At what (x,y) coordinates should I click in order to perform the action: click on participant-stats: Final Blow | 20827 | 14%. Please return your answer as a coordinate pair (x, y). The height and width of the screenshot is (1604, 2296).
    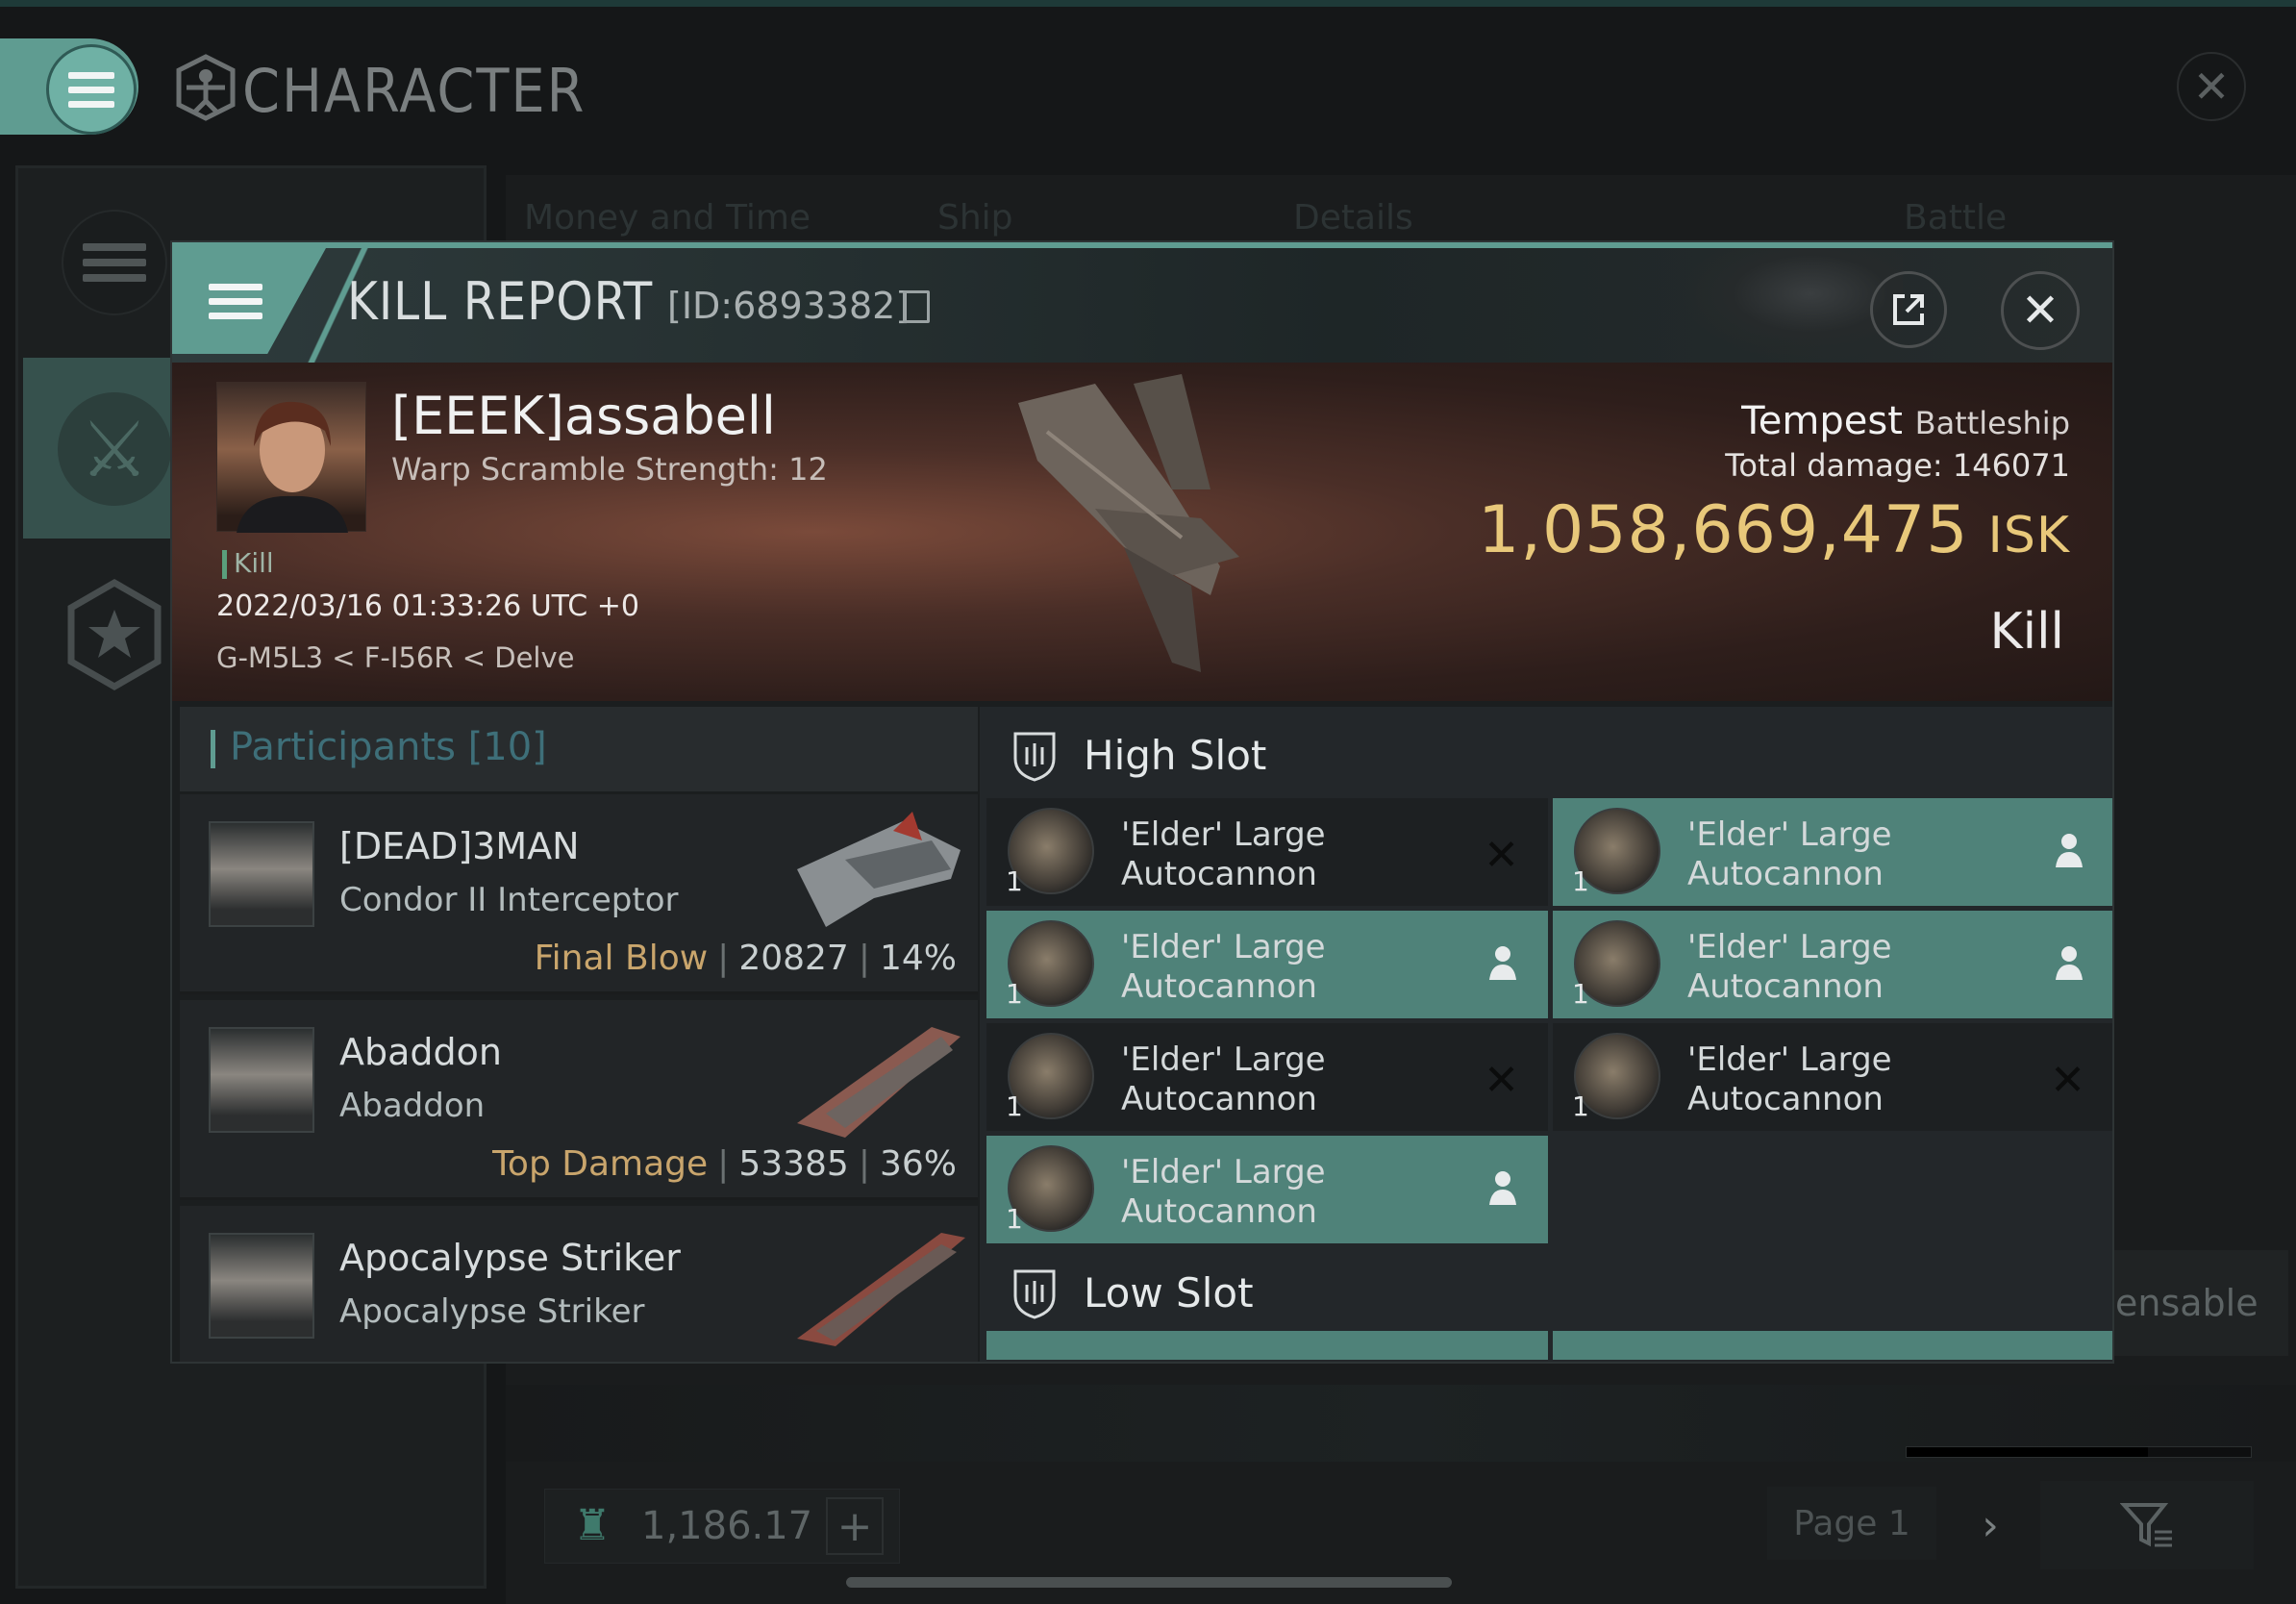
    Looking at the image, I should click on (745, 958).